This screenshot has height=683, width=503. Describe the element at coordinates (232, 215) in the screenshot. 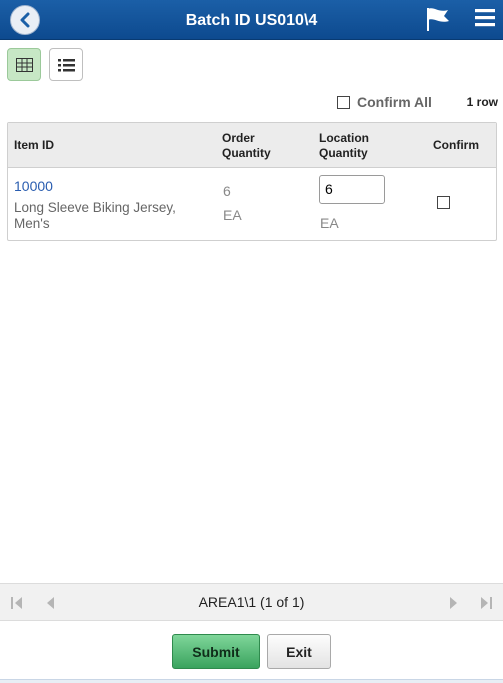

I see `order-quantity-uom: EA` at that location.